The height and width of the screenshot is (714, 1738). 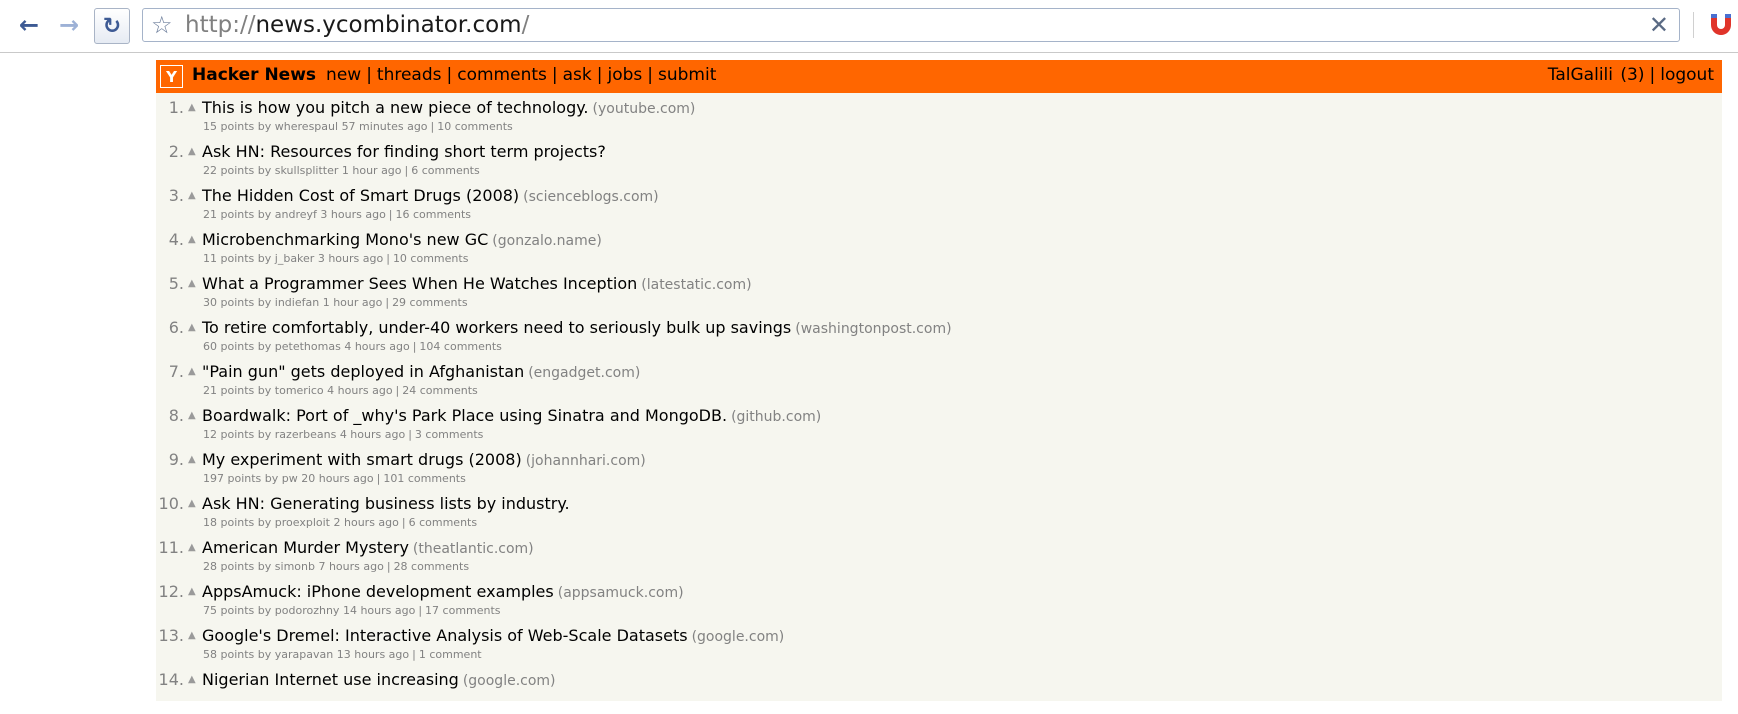 I want to click on story-comments-link: 101 comments, so click(x=424, y=478).